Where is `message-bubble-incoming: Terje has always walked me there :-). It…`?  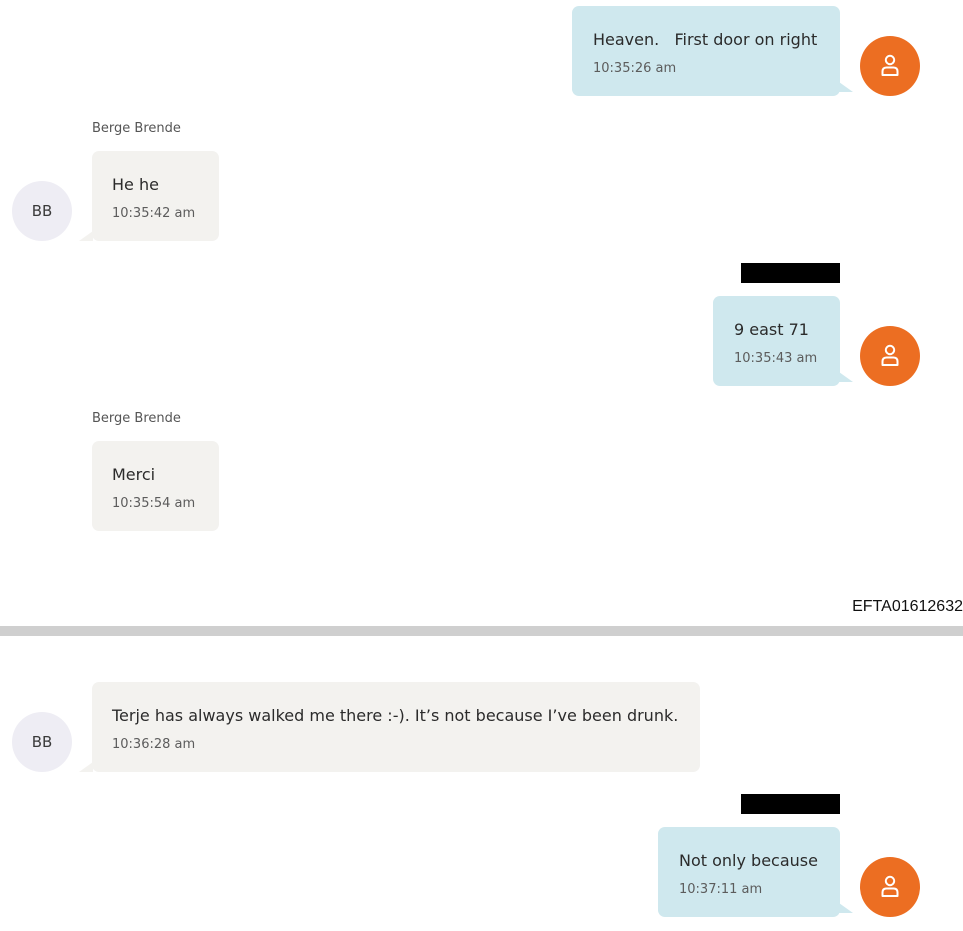
message-bubble-incoming: Terje has always walked me there :-). It… is located at coordinates (396, 727).